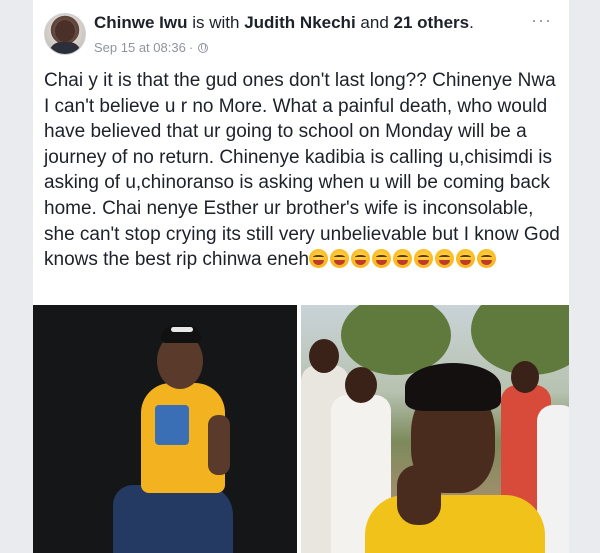 This screenshot has width=600, height=553. I want to click on globe-icon, so click(203, 47).